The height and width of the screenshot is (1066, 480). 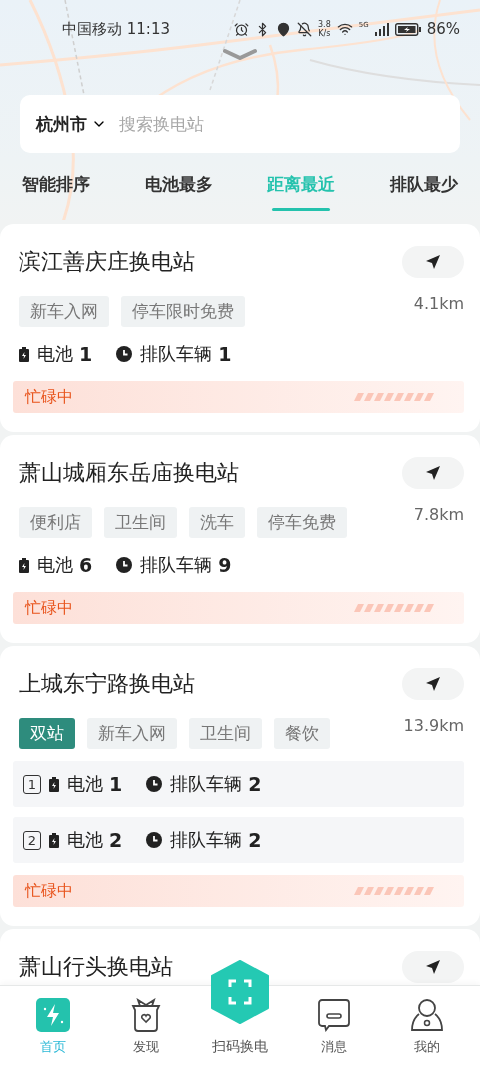 I want to click on station-distance: 7.8km, so click(x=438, y=514).